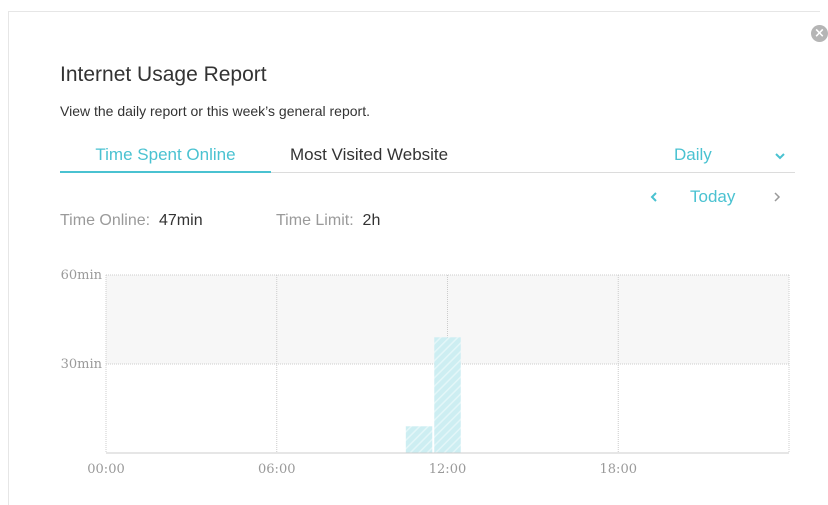 Image resolution: width=828 pixels, height=505 pixels. I want to click on y-tick-label: 60min, so click(82, 275).